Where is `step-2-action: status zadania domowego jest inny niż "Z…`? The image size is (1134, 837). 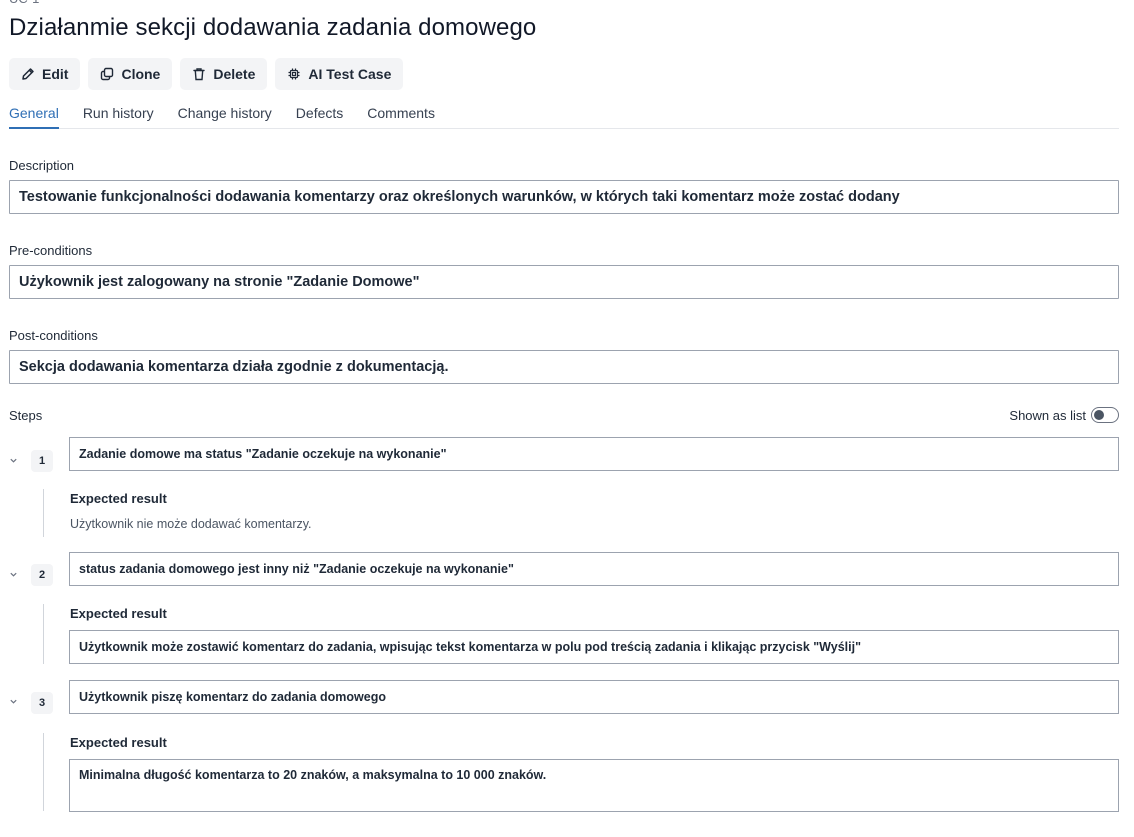
step-2-action: status zadania domowego jest inny niż "Z… is located at coordinates (594, 569).